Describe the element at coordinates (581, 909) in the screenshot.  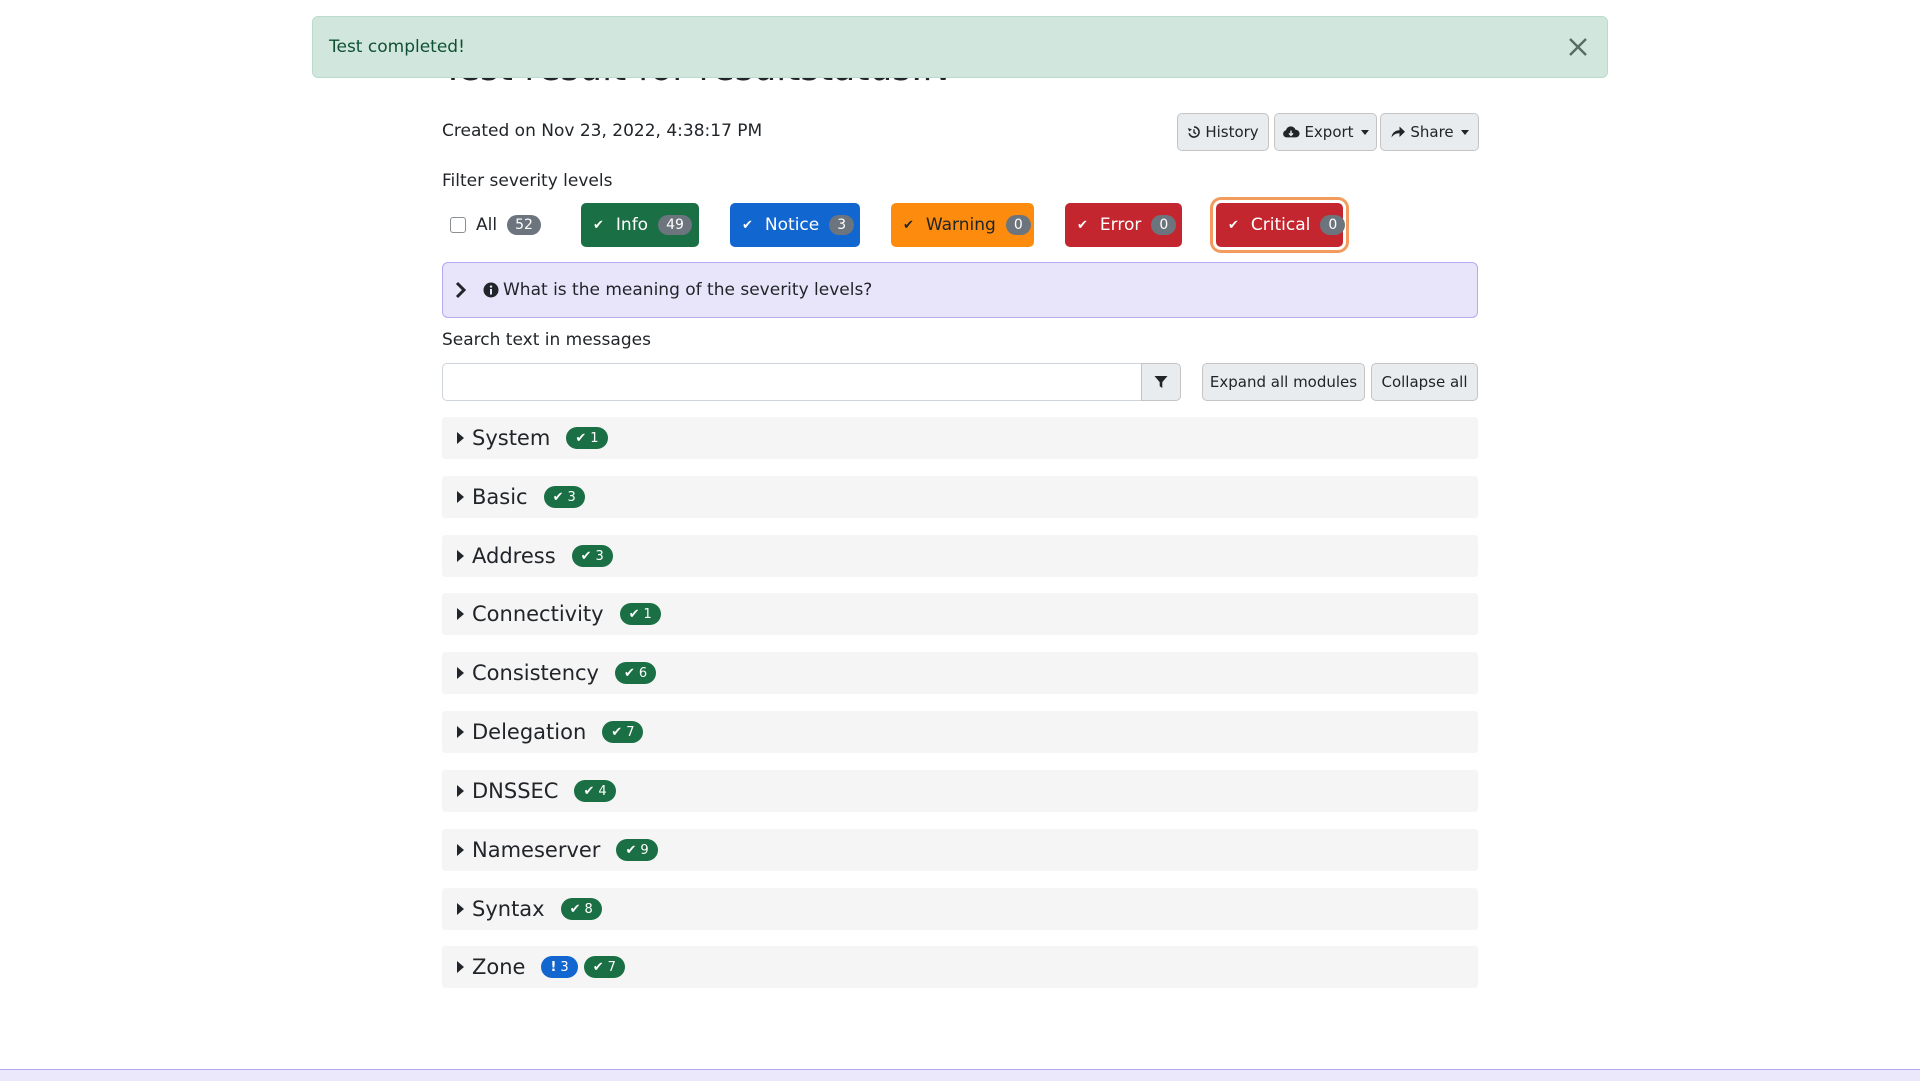
I see `info-count-badge: ✔ 8` at that location.